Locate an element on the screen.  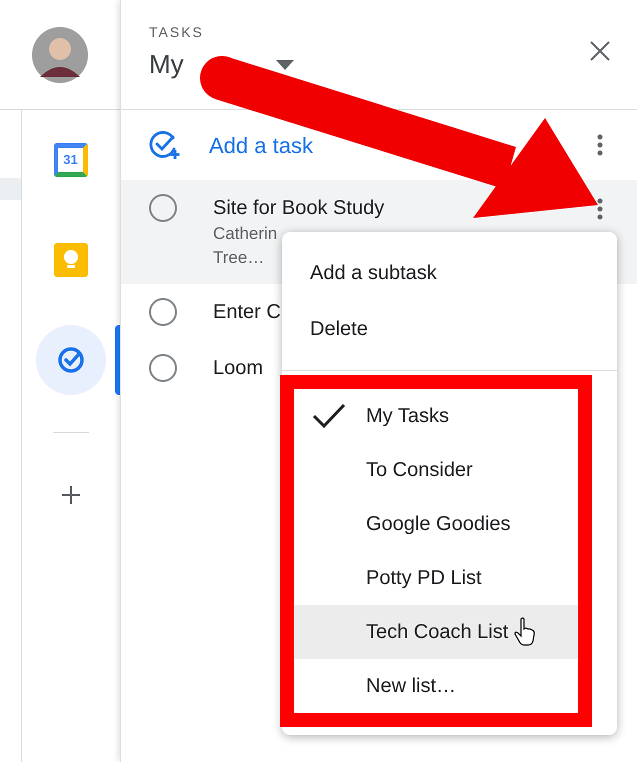
task-title: Loom is located at coordinates (238, 368).